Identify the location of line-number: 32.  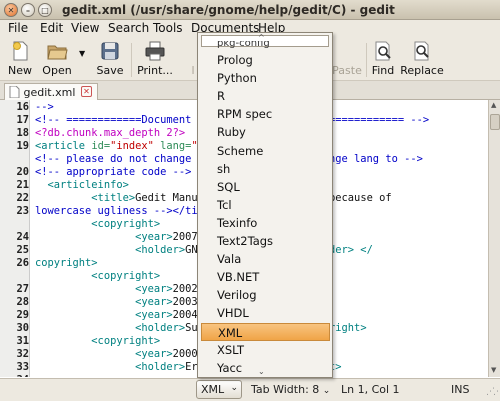
(22, 354).